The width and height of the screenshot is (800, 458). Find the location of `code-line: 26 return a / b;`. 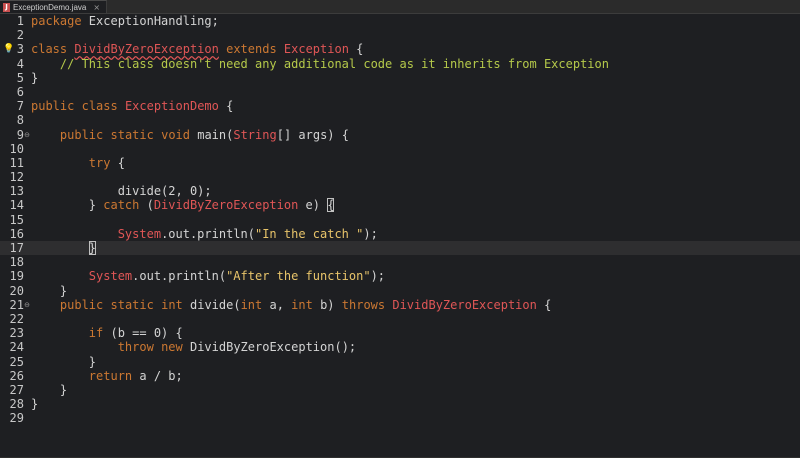

code-line: 26 return a / b; is located at coordinates (400, 376).